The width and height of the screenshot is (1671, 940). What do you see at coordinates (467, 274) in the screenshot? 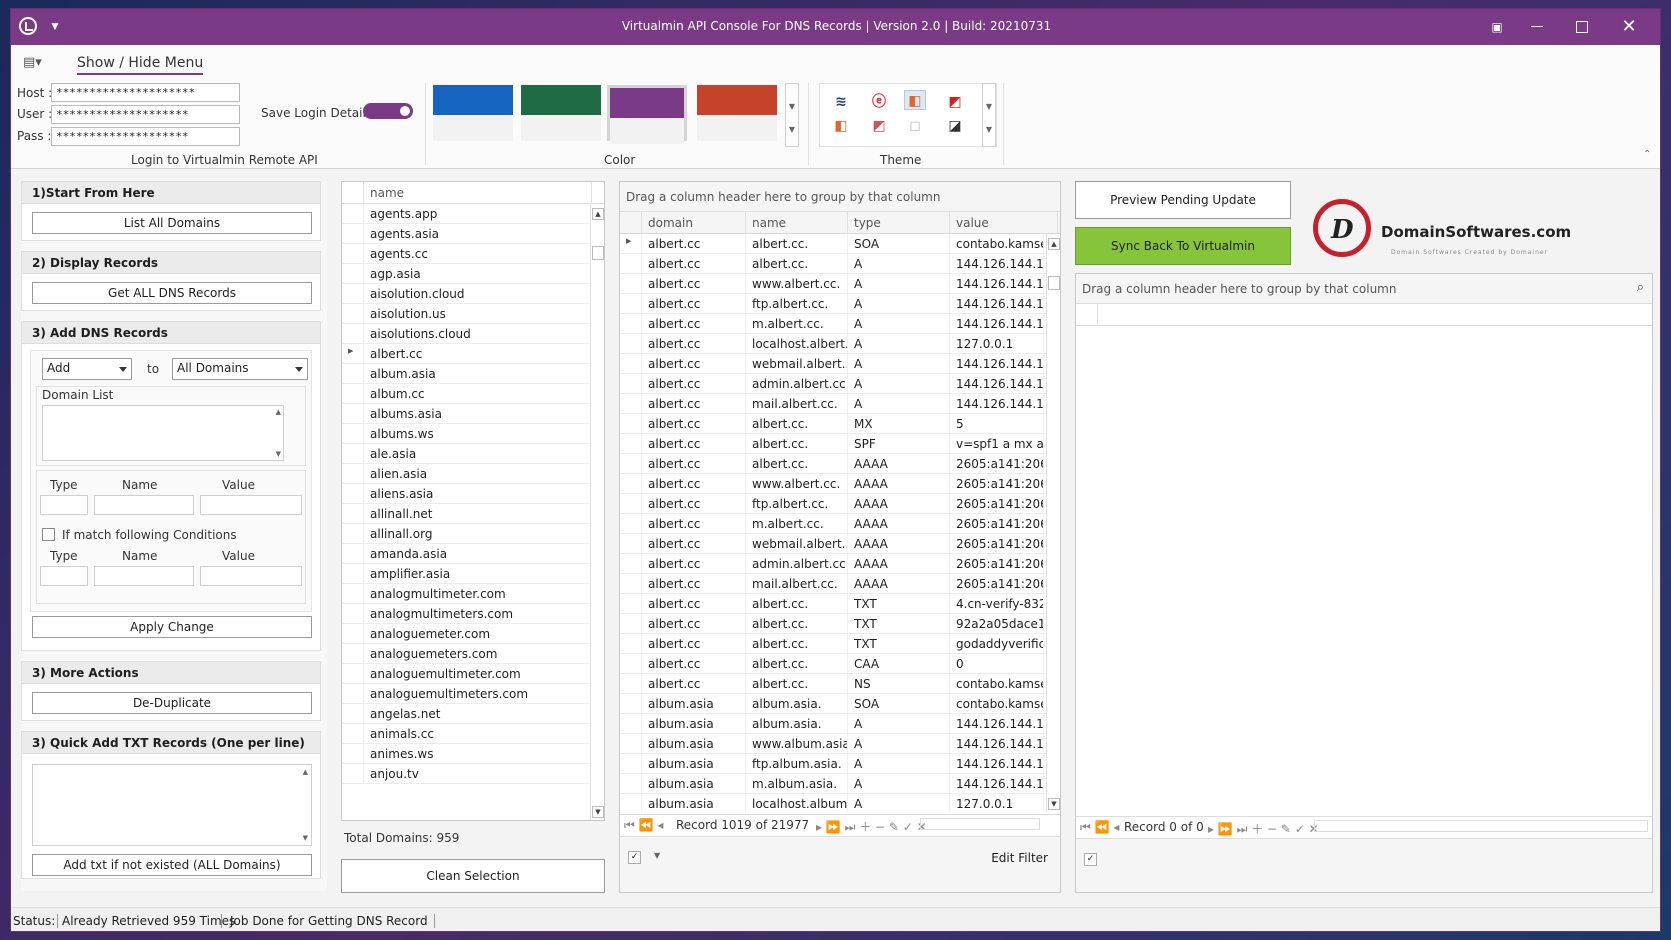
I see `domain-row: agp.asia` at bounding box center [467, 274].